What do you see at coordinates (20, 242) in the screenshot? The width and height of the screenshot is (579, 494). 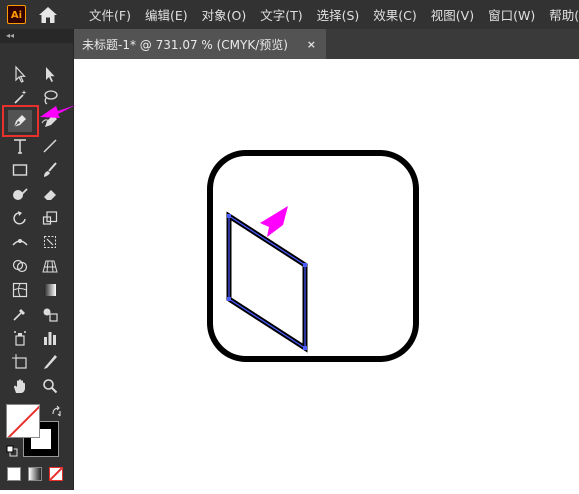 I see `width-tool-icon` at bounding box center [20, 242].